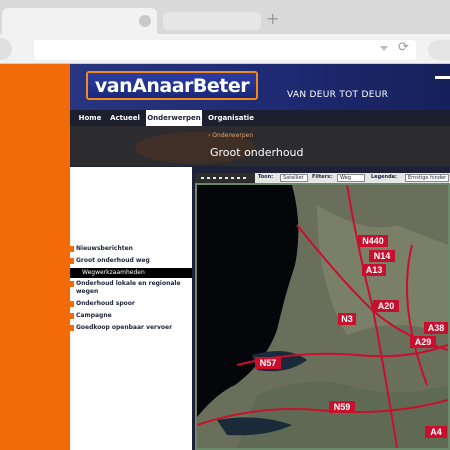 This screenshot has height=450, width=450. I want to click on close-tab-icon, so click(145, 21).